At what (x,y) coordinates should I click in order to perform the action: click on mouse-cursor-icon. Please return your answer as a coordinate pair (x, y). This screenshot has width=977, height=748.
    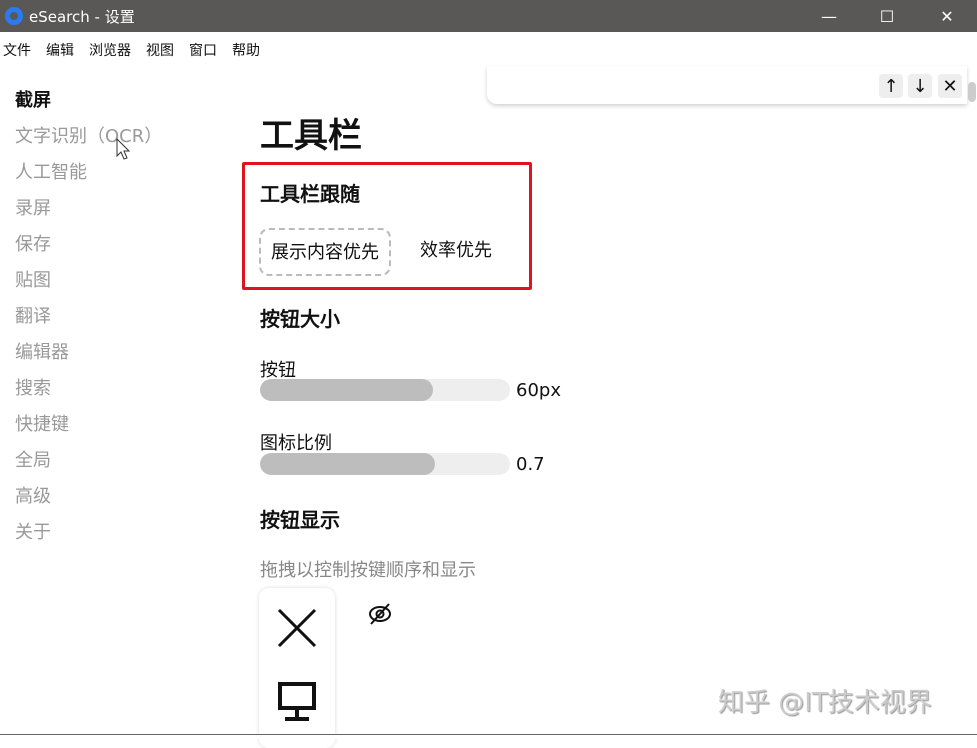
    Looking at the image, I should click on (123, 149).